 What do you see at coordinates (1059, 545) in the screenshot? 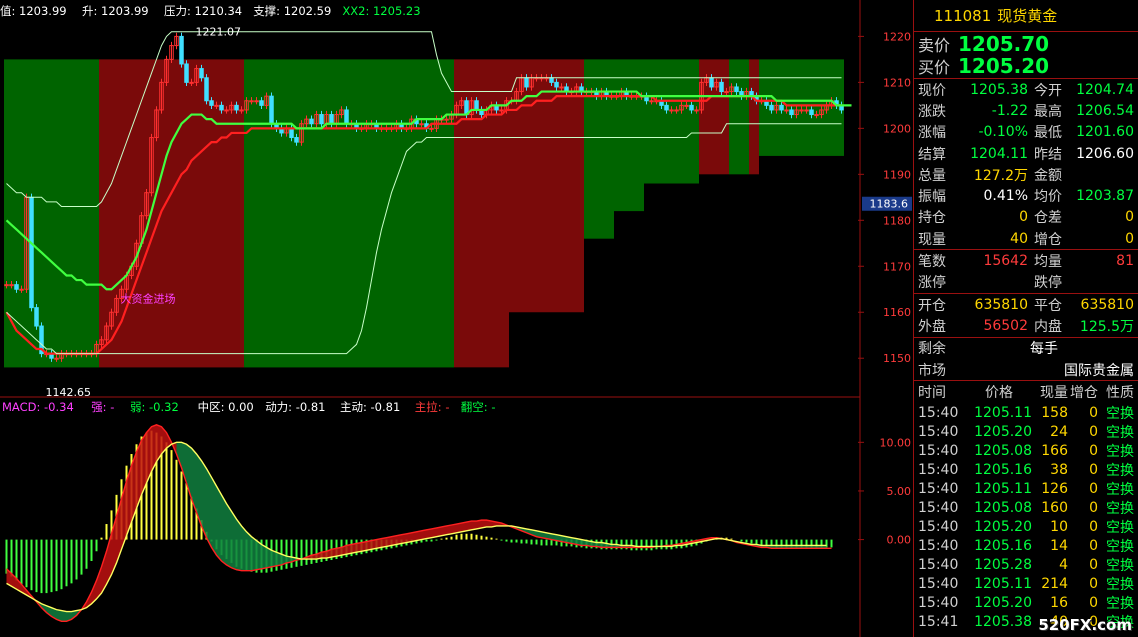
I see `trade-cell-v: 14` at bounding box center [1059, 545].